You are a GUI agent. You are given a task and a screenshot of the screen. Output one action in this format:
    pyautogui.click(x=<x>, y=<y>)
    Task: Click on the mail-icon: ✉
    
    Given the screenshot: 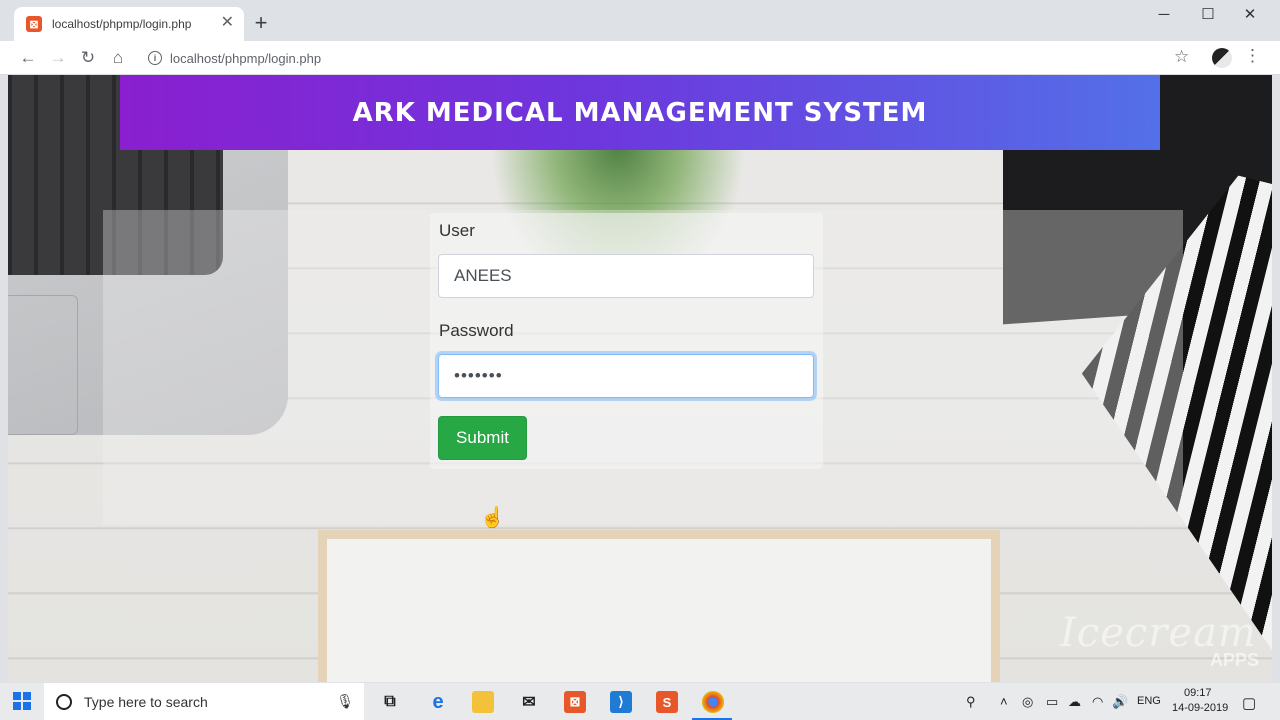 What is the action you would take?
    pyautogui.click(x=529, y=702)
    